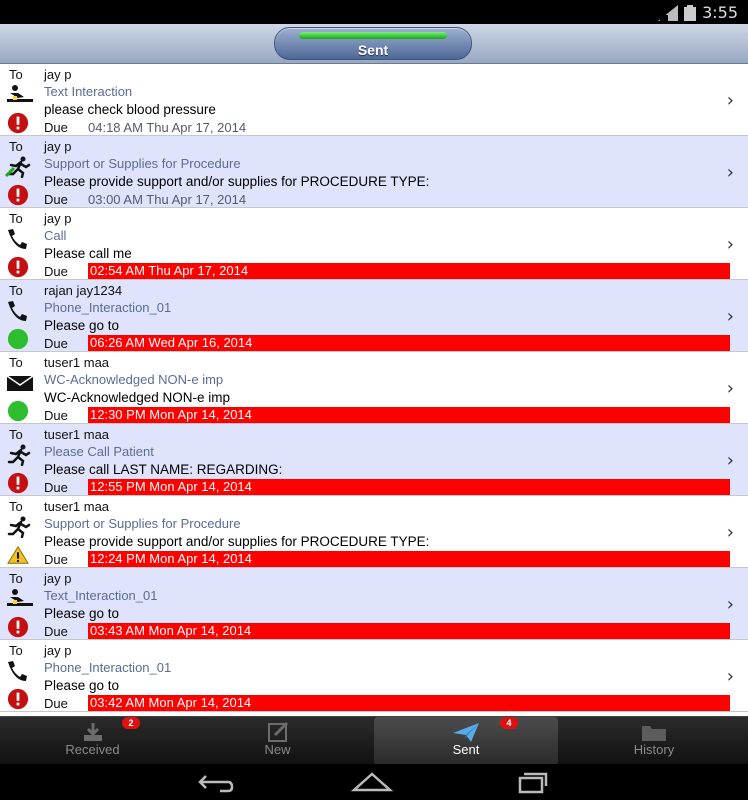 This screenshot has width=748, height=800. Describe the element at coordinates (20, 383) in the screenshot. I see `envelope-icon` at that location.